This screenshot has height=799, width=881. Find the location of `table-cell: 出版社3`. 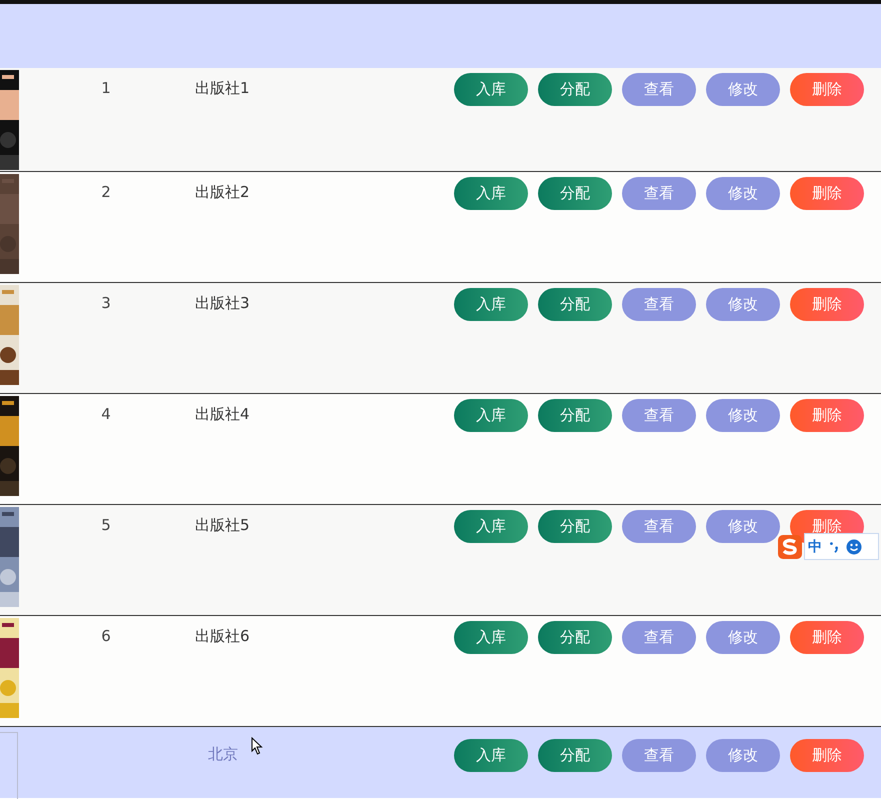

table-cell: 出版社3 is located at coordinates (222, 303).